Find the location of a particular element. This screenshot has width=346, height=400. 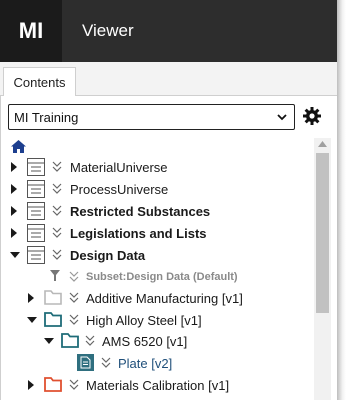

tree-item-materials-calibration: Materials Calibration [v1] is located at coordinates (156, 385).